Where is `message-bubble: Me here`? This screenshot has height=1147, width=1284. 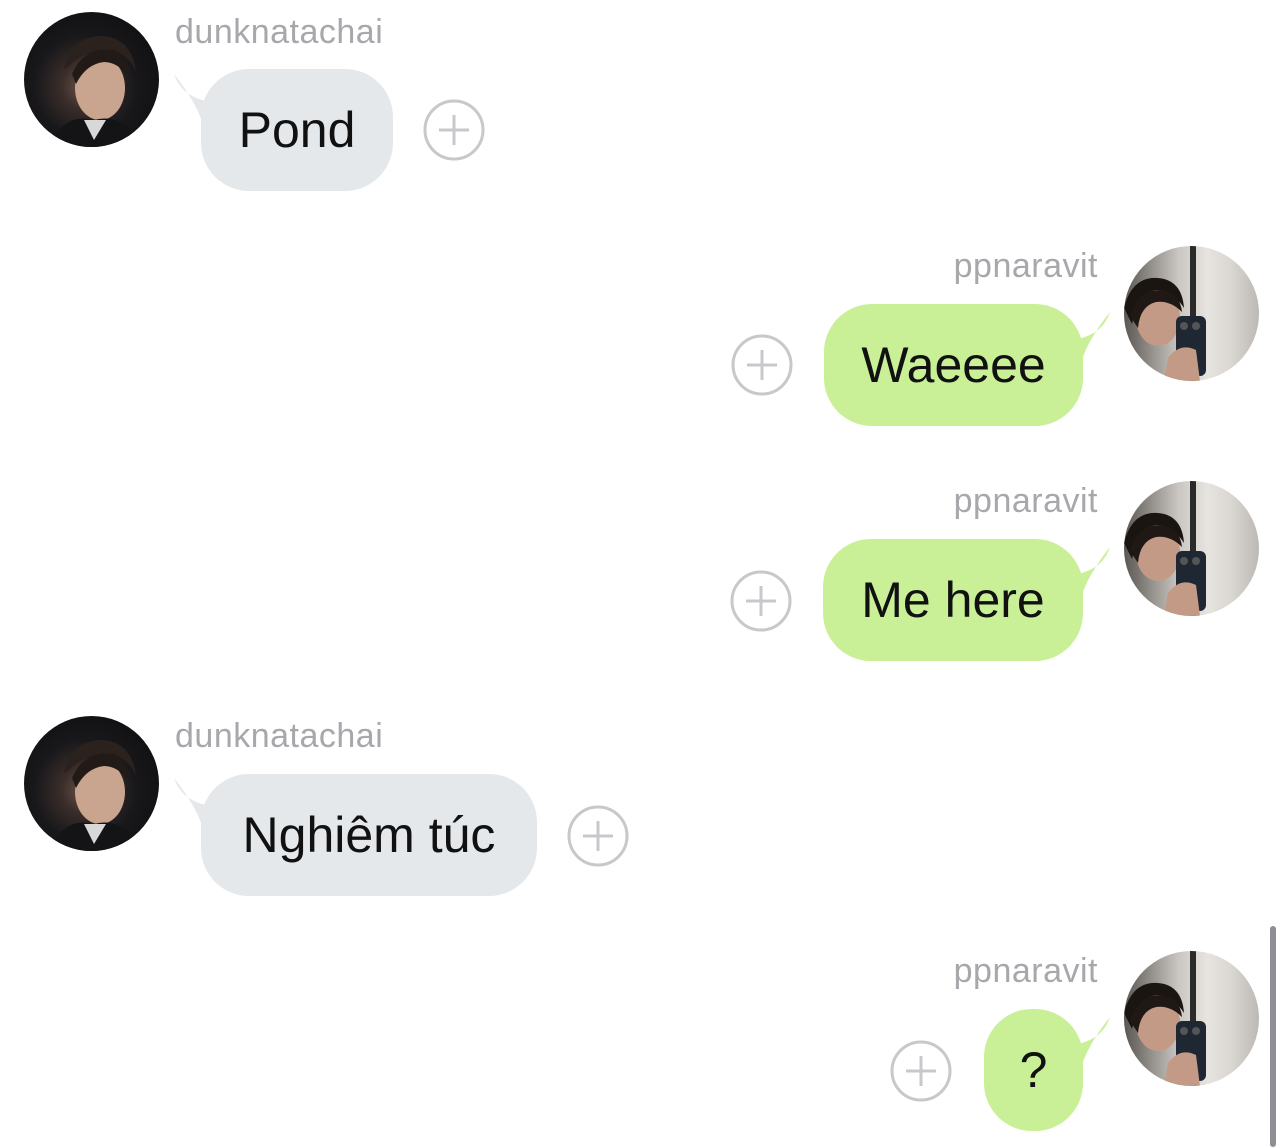 message-bubble: Me here is located at coordinates (953, 600).